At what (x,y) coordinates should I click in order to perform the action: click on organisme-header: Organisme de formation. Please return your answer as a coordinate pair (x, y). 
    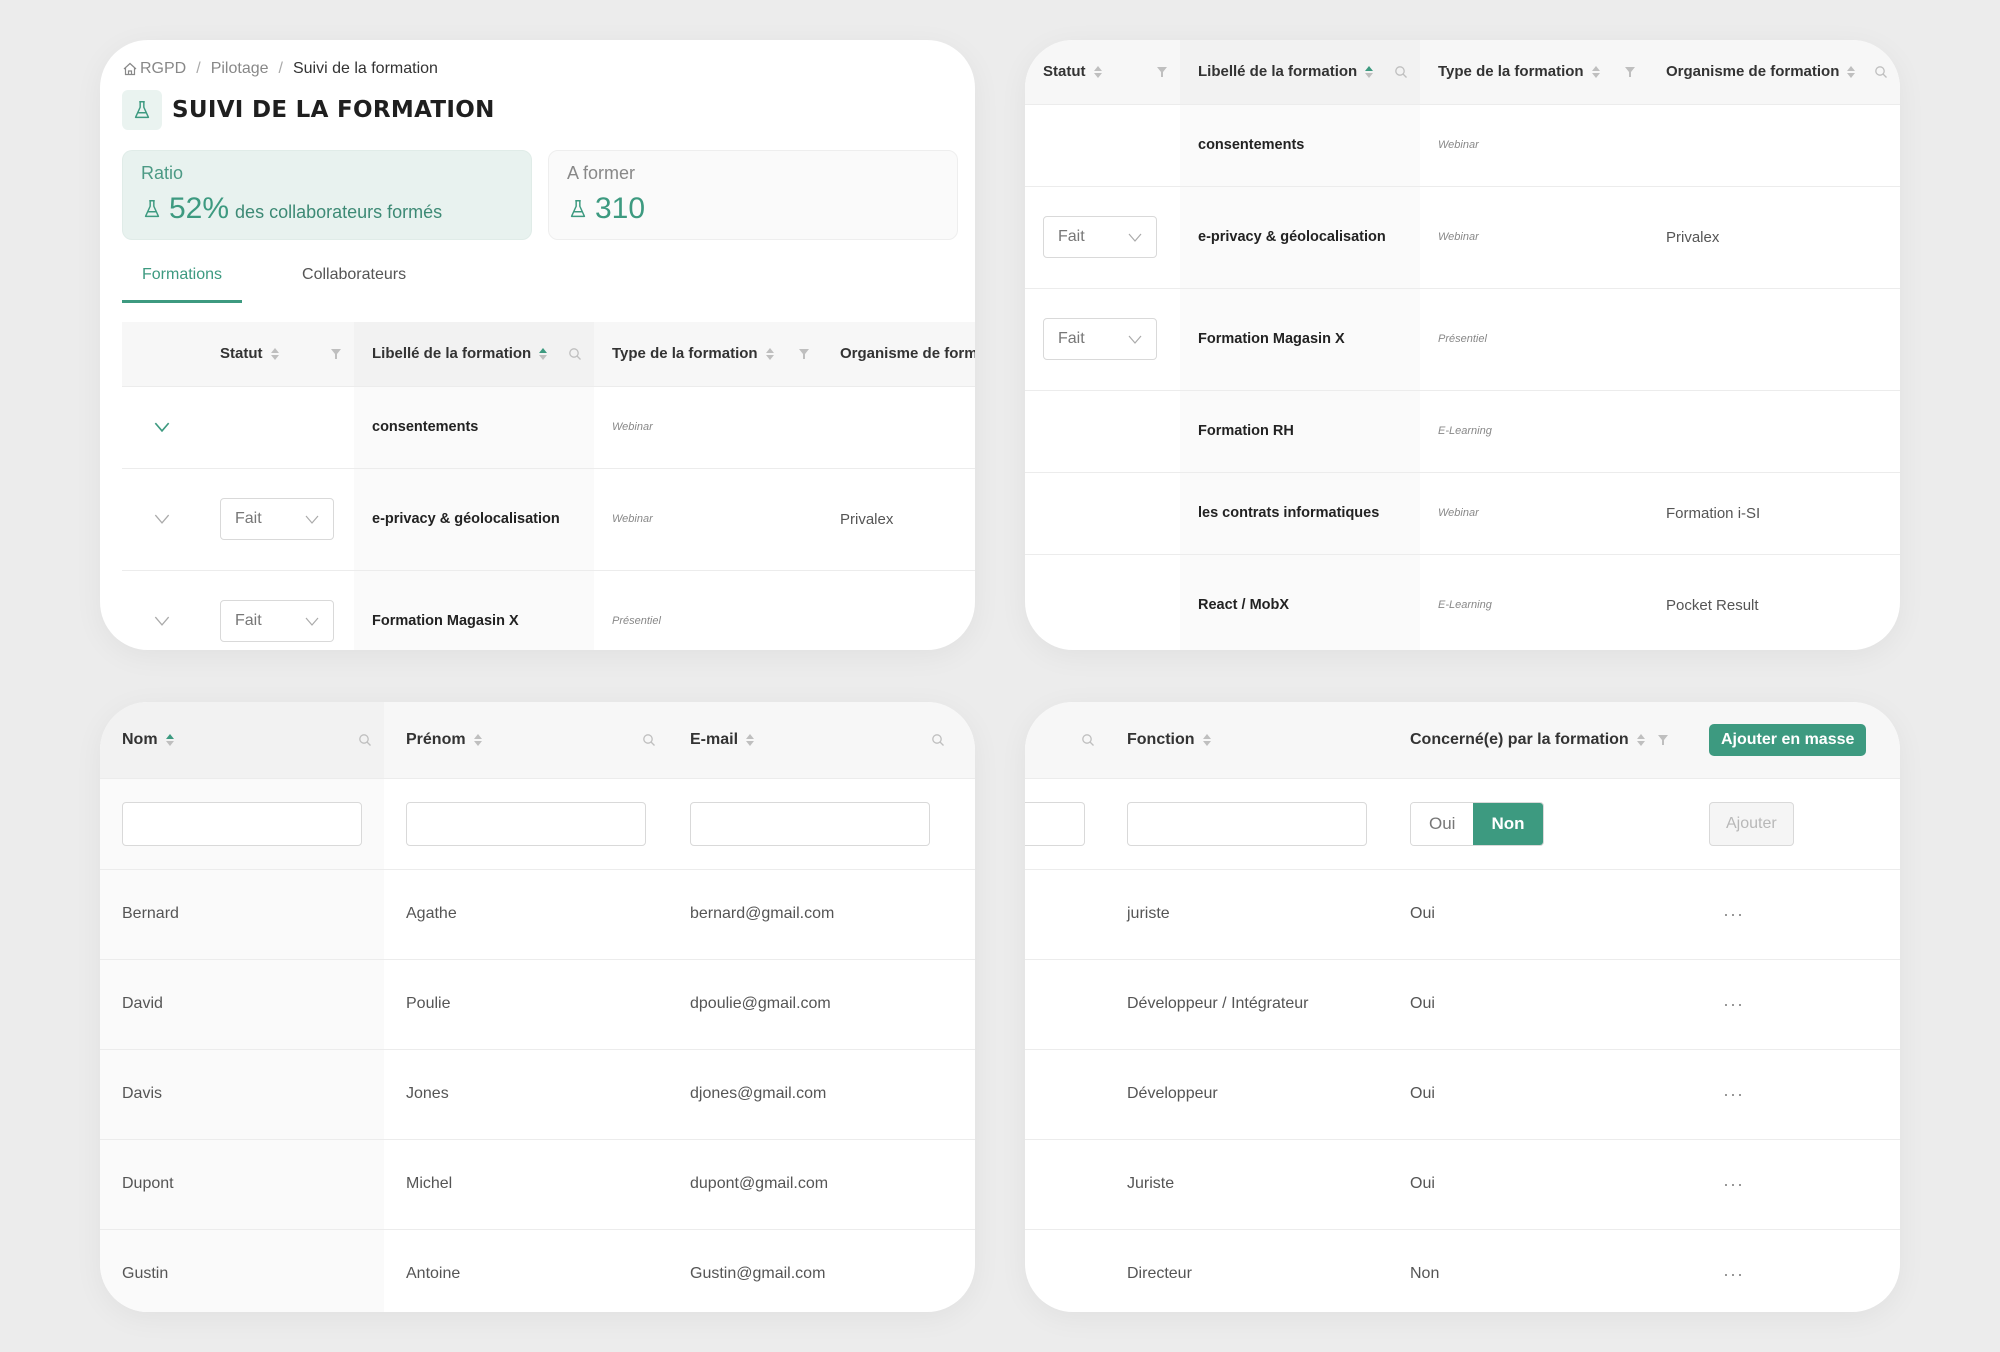
    Looking at the image, I should click on (1774, 72).